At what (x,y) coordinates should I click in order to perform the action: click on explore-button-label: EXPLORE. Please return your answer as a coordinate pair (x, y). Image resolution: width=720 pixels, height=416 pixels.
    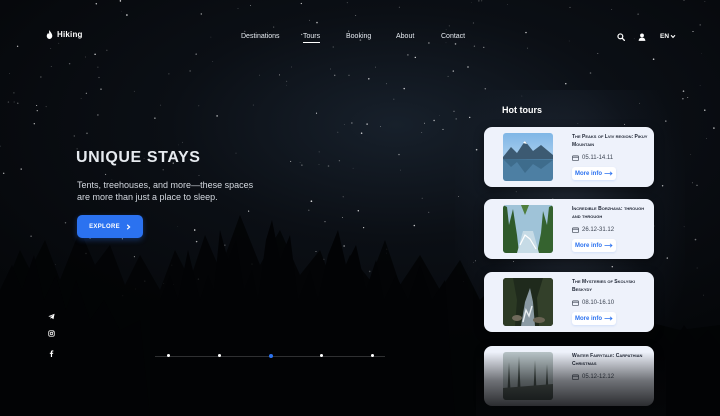
    Looking at the image, I should click on (104, 226).